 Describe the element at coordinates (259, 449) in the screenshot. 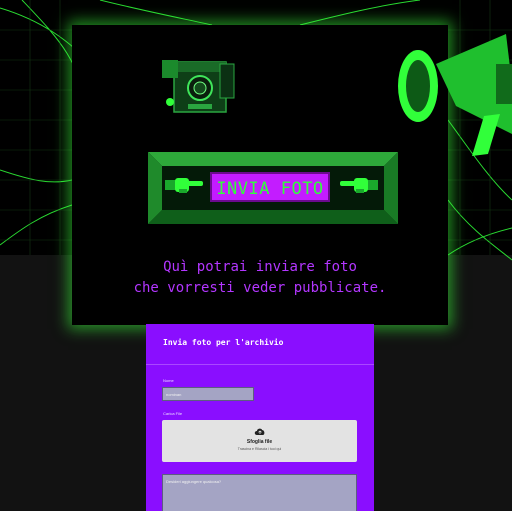

I see `dropzone-hint: Trascina e Rilascia i tuoi qui` at that location.